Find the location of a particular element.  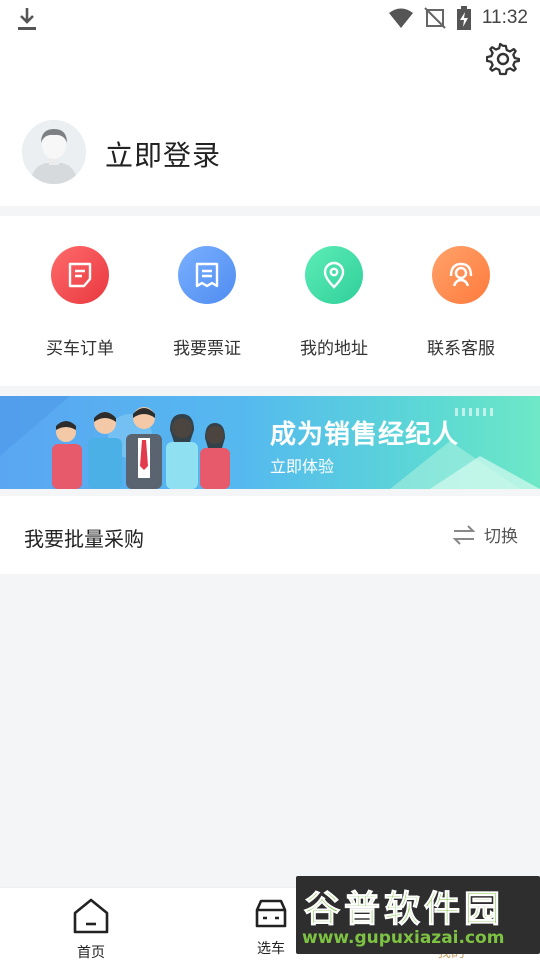

bulk-purchase-label: 我要批量采购 is located at coordinates (84, 539).